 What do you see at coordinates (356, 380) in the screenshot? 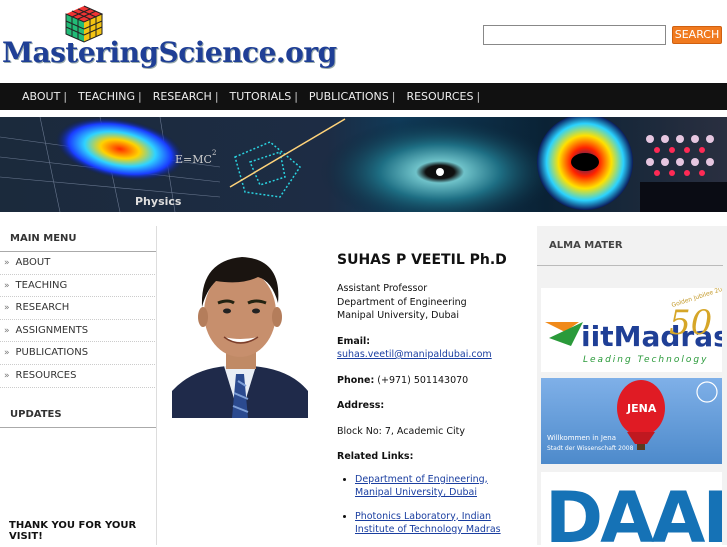
I see `phone-label: Phone:` at bounding box center [356, 380].